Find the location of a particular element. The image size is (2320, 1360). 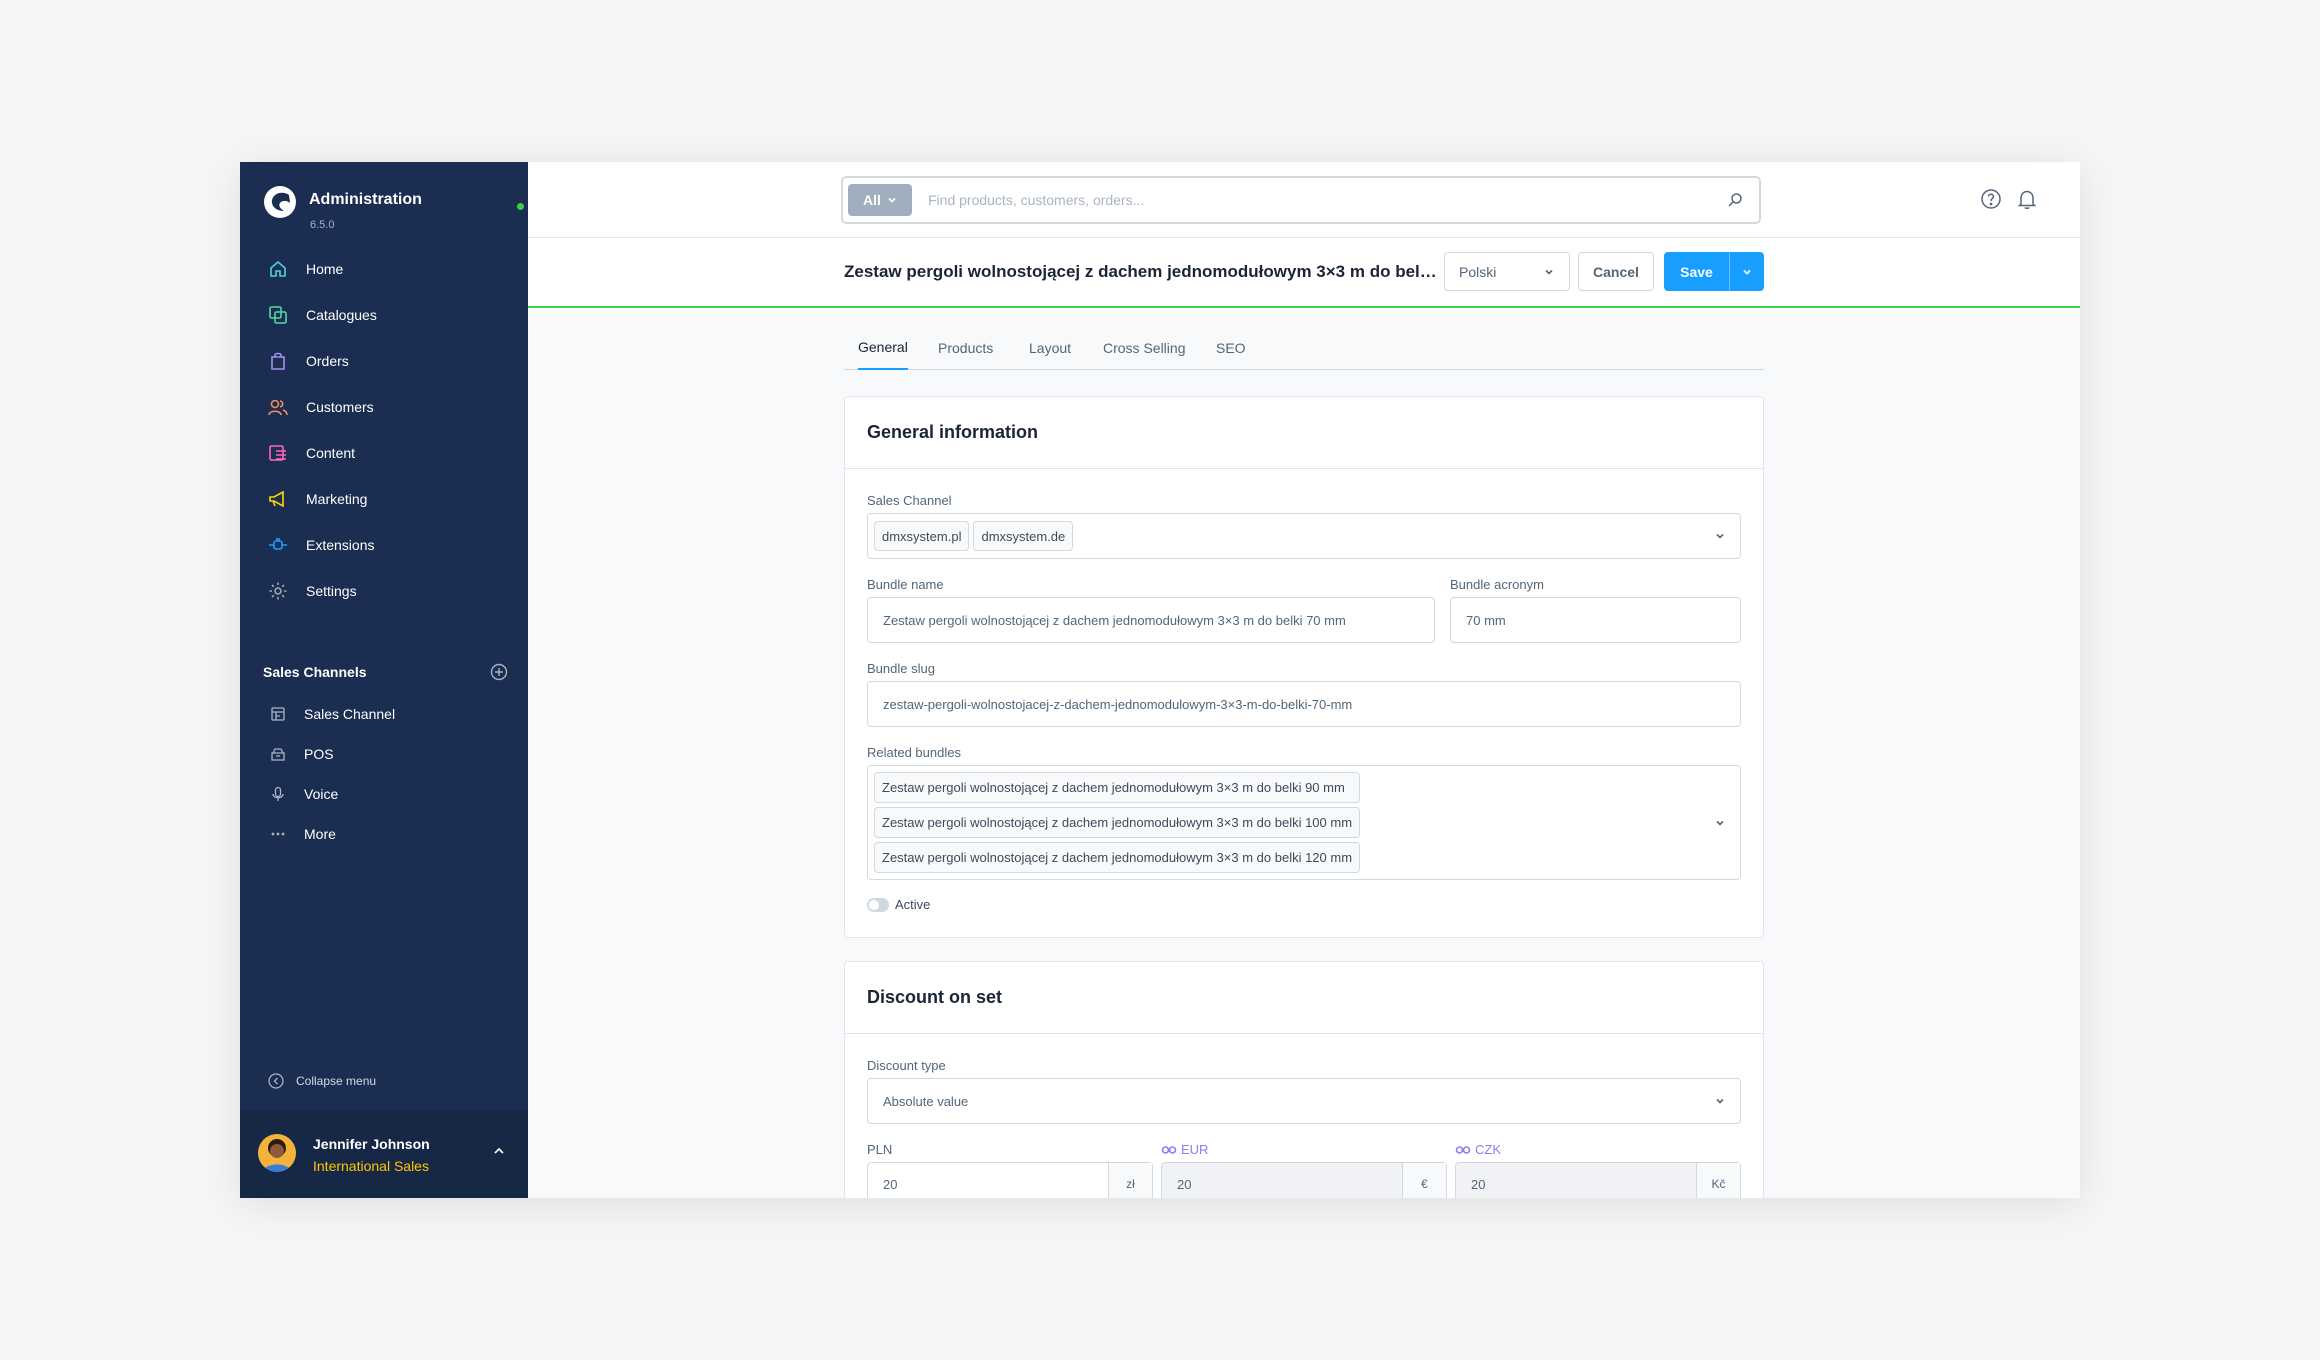

sales-channel-chip: dmxsystem.de is located at coordinates (1023, 536).